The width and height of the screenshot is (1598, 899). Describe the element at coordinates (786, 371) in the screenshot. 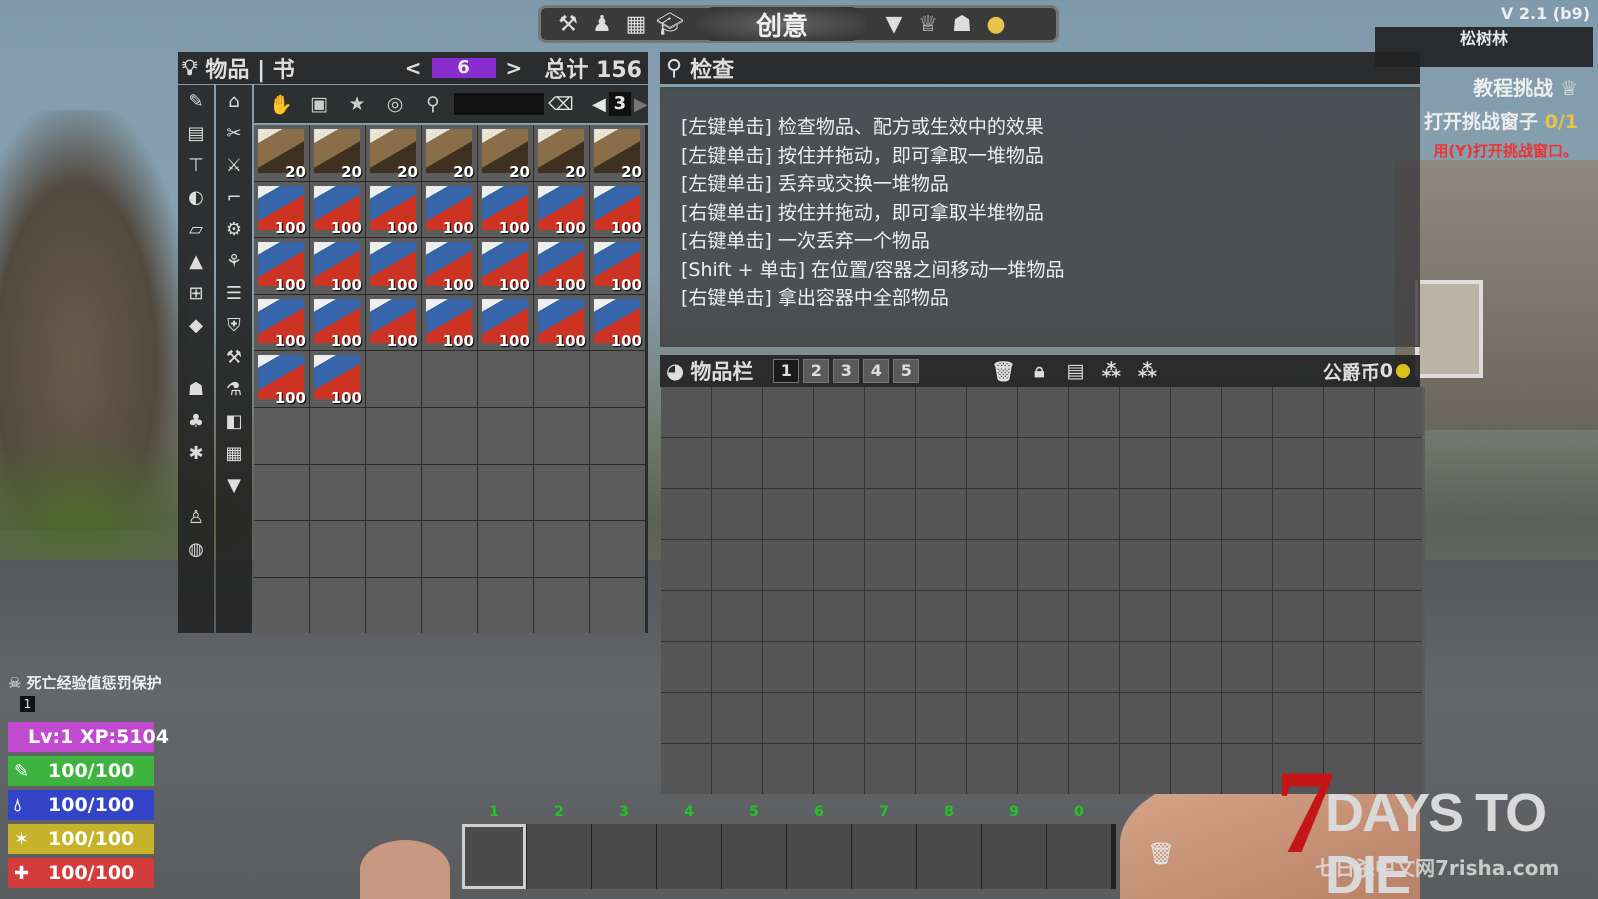

I see `backpack-tab-1: 1` at that location.